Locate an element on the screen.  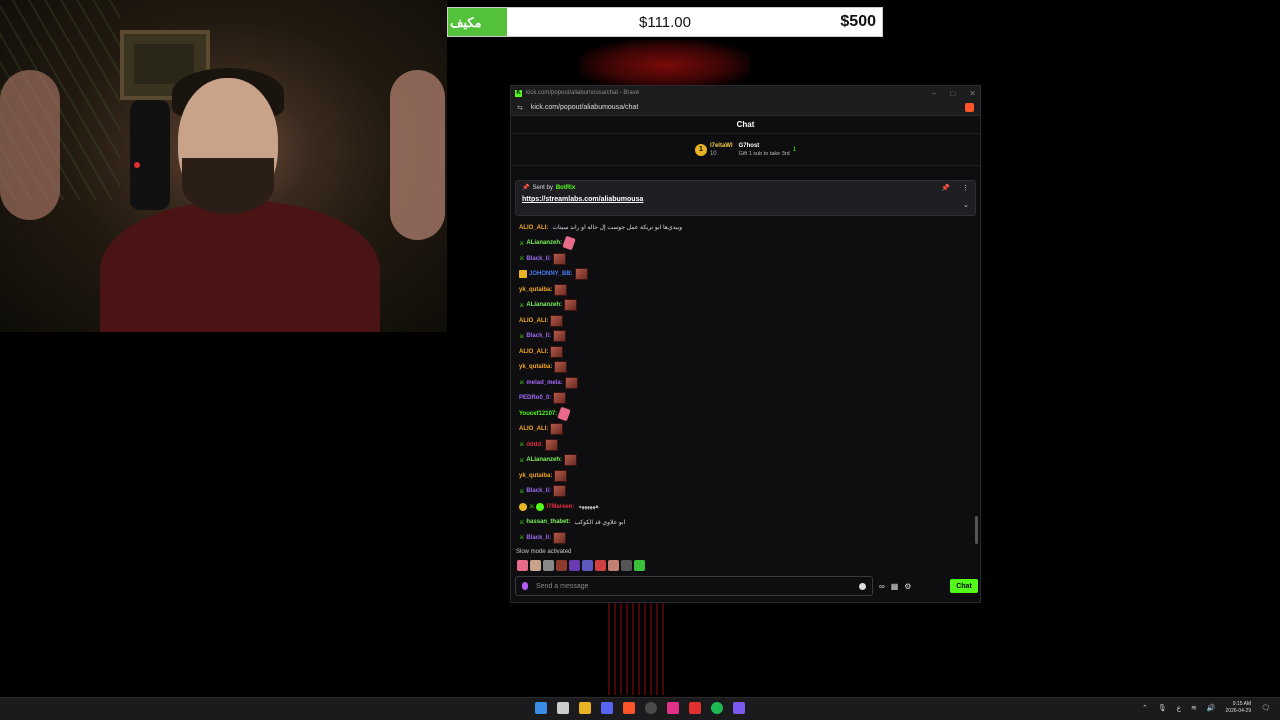
file-explorer-icon is located at coordinates (585, 708).